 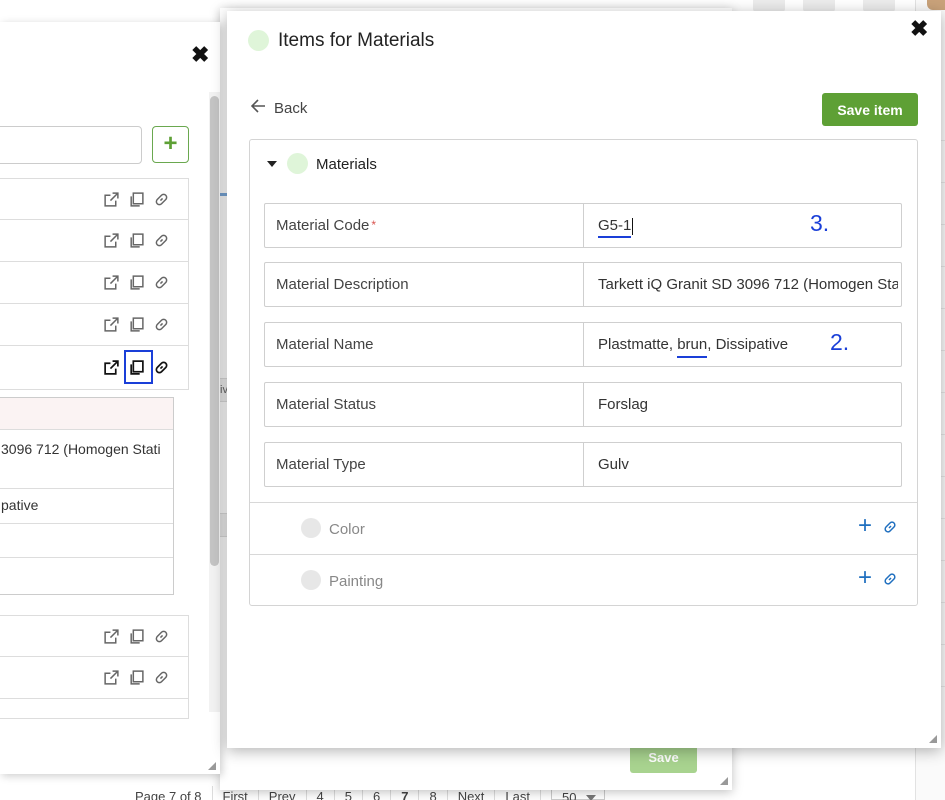 What do you see at coordinates (820, 223) in the screenshot?
I see `annotation-label: 3.` at bounding box center [820, 223].